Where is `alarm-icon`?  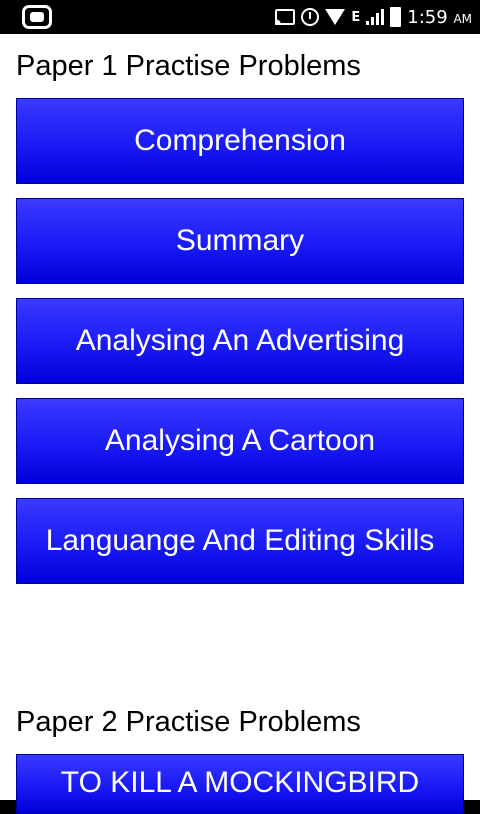
alarm-icon is located at coordinates (310, 17).